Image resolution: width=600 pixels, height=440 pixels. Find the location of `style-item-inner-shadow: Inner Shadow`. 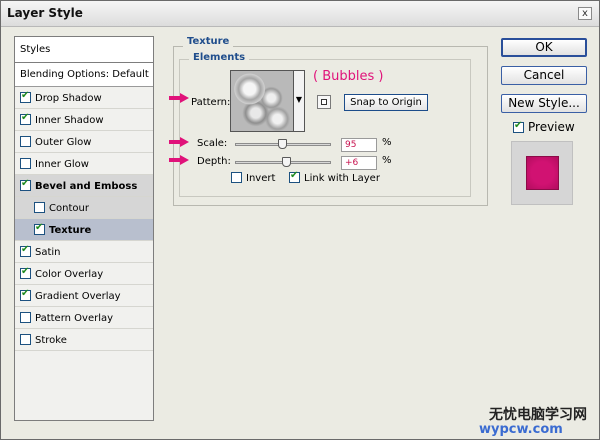

style-item-inner-shadow: Inner Shadow is located at coordinates (84, 120).